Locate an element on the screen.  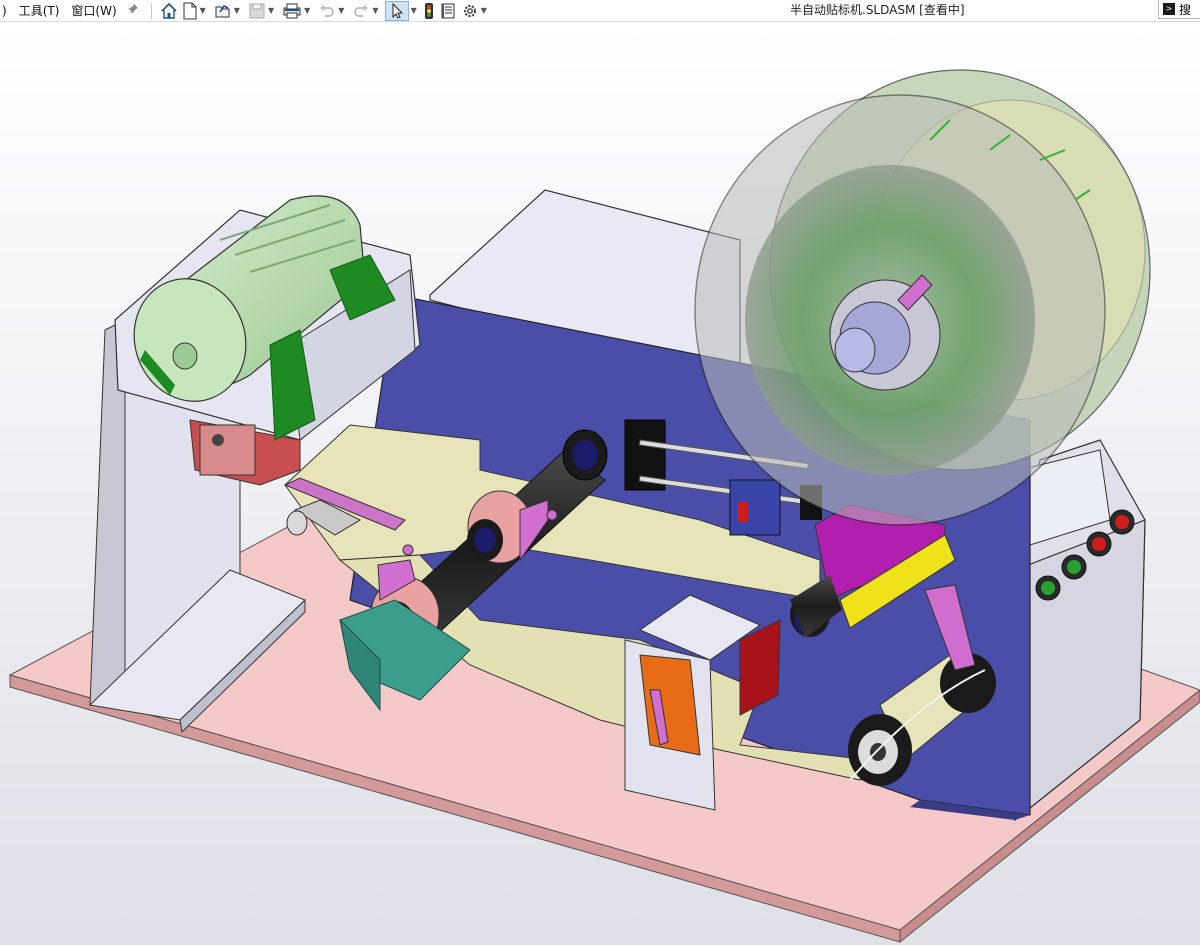
options-button: ▼ is located at coordinates (476, 11).